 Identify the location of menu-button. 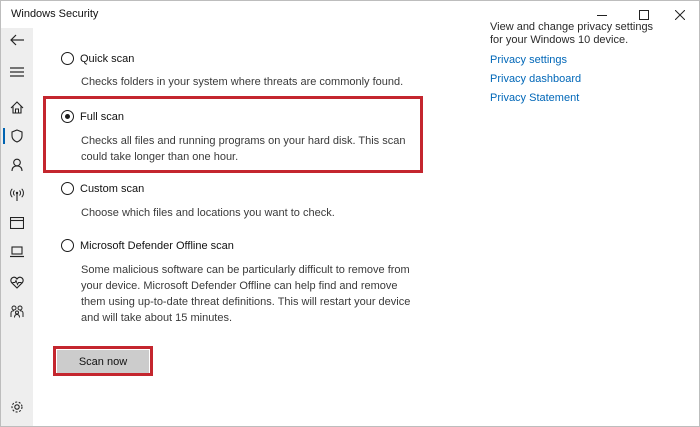
(17, 72).